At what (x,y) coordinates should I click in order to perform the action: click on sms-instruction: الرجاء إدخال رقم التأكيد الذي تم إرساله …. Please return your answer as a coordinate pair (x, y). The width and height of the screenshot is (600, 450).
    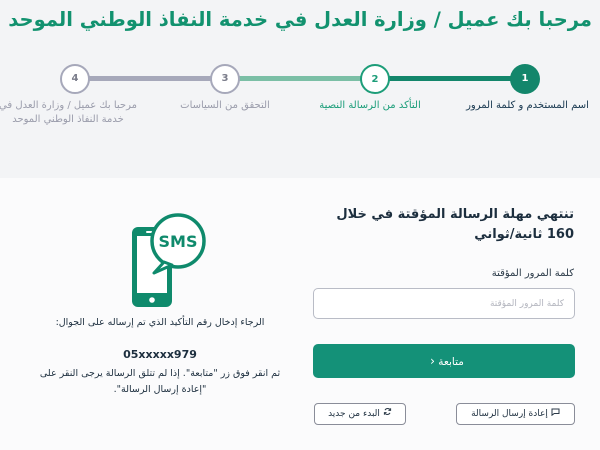
    Looking at the image, I should click on (160, 322).